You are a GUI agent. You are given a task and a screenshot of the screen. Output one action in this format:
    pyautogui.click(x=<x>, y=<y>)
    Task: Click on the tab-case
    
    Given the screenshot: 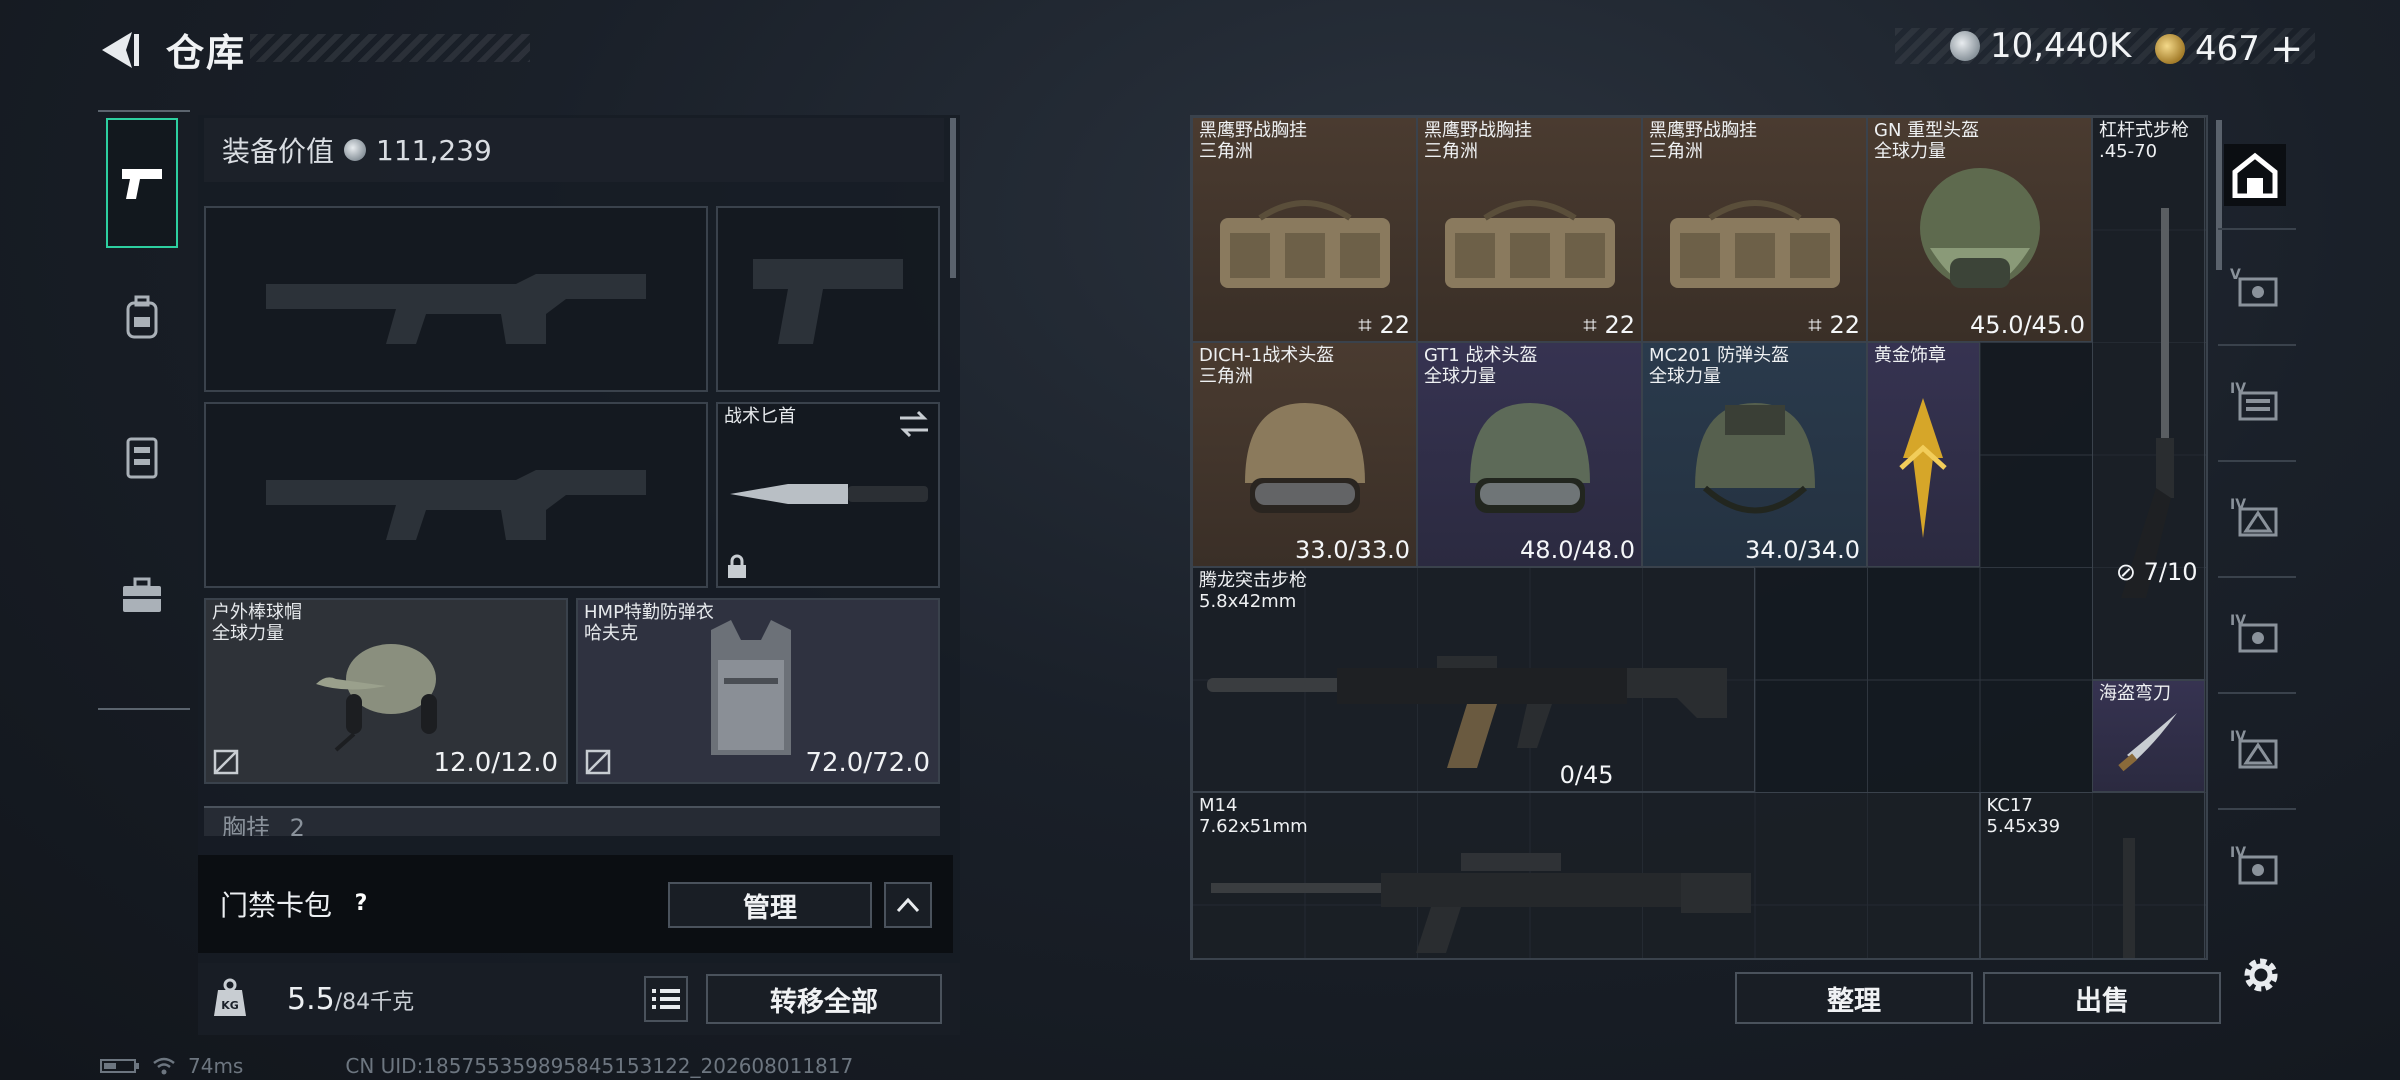 What is the action you would take?
    pyautogui.click(x=142, y=595)
    